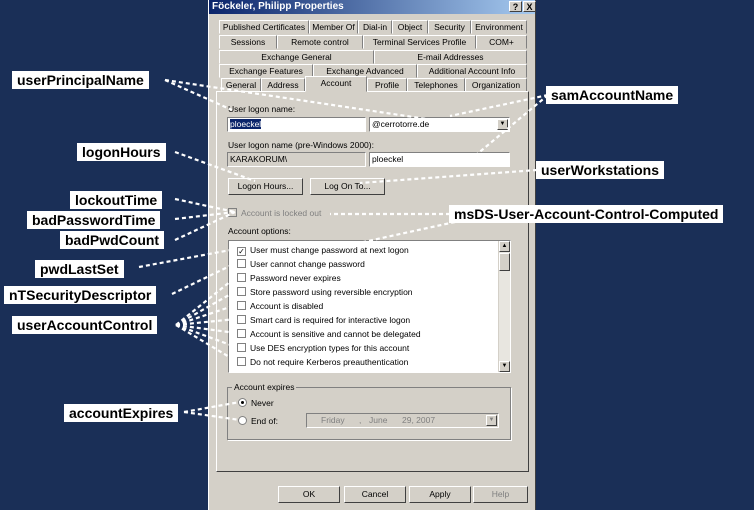  What do you see at coordinates (283, 85) in the screenshot?
I see `tab-address: Address` at bounding box center [283, 85].